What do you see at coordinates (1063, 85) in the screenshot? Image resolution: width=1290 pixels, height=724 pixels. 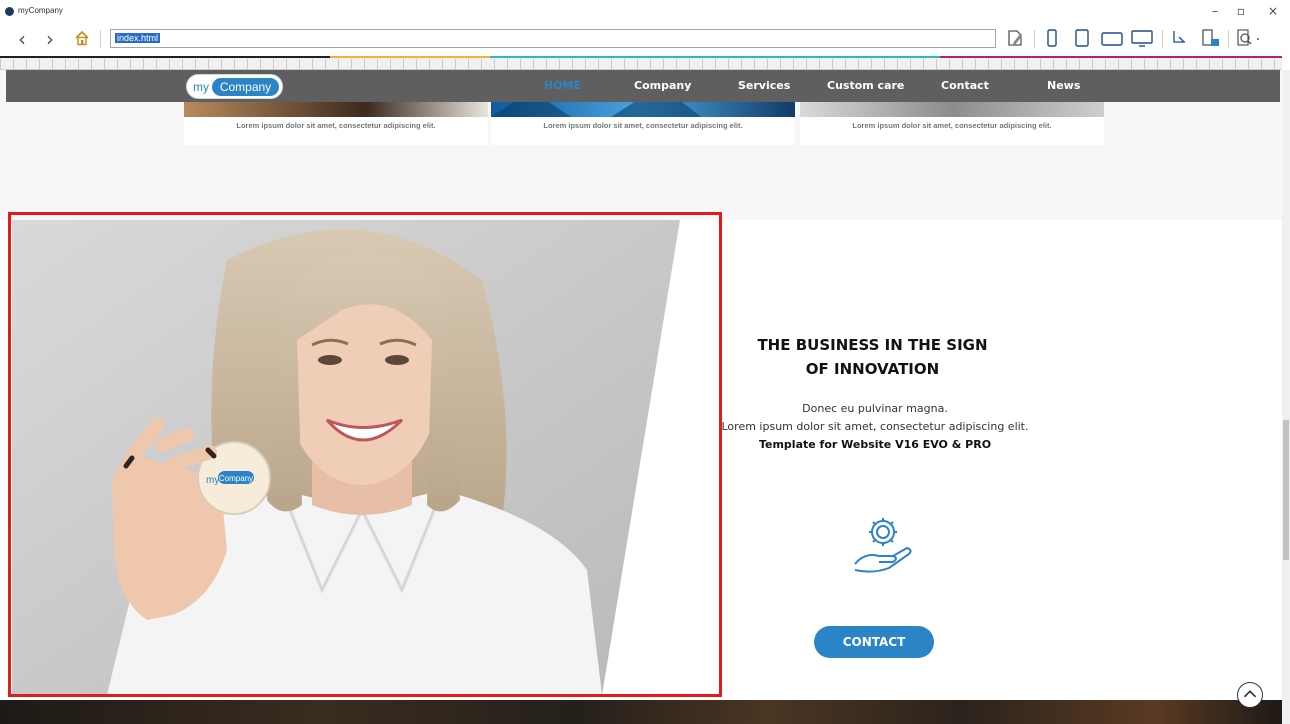 I see `nav-item-news: News` at bounding box center [1063, 85].